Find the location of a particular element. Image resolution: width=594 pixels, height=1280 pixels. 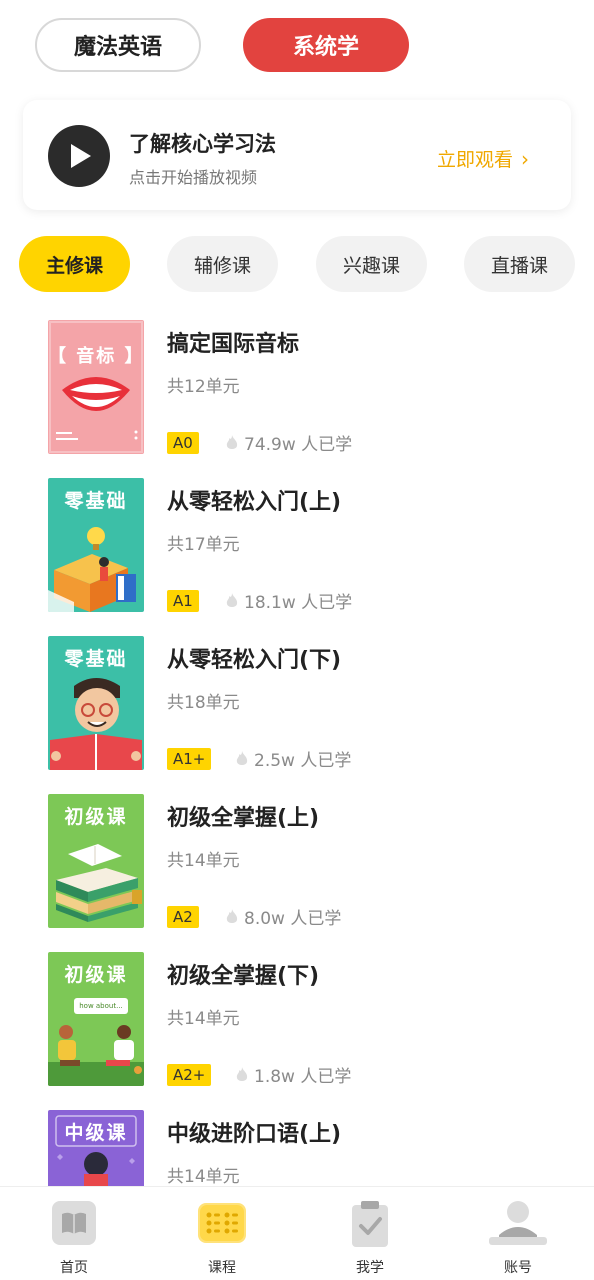

nav-my-learning: 我学 is located at coordinates (370, 1233).